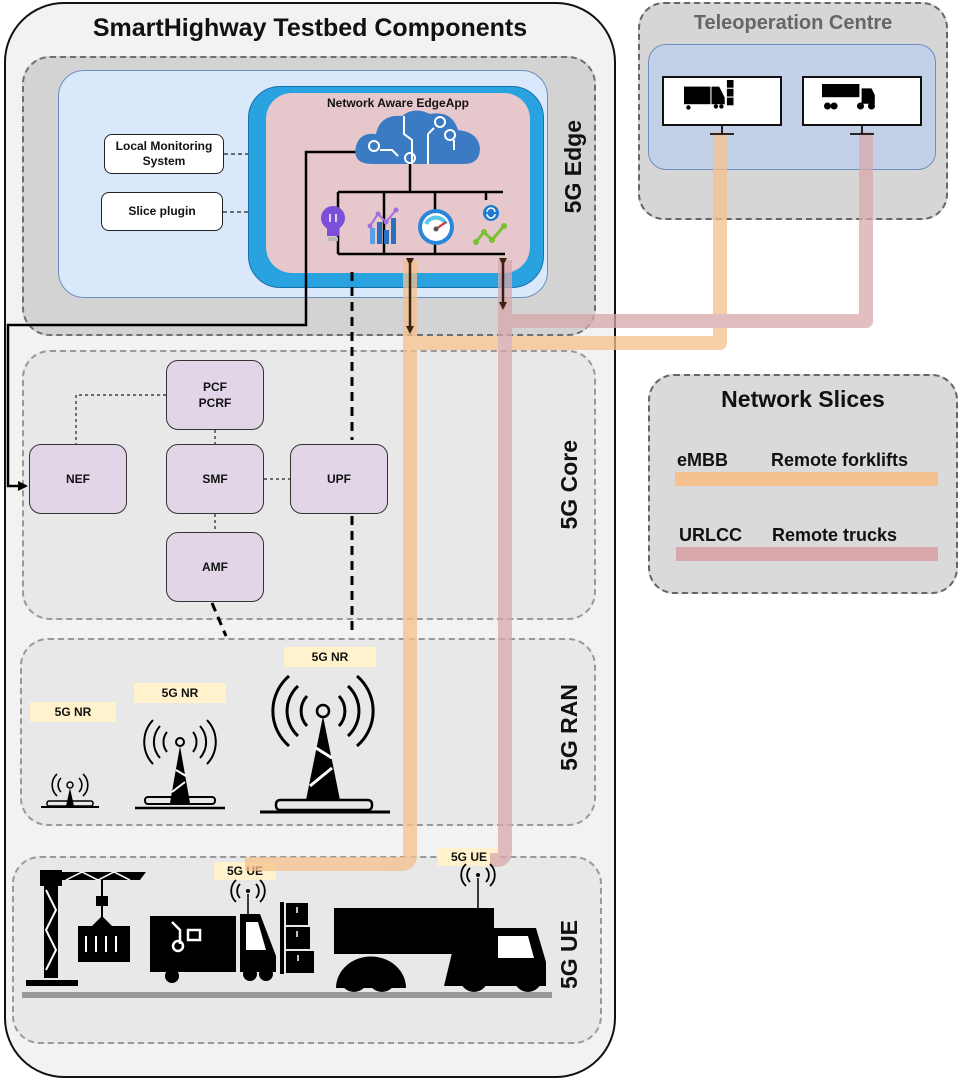 The height and width of the screenshot is (1082, 960). What do you see at coordinates (86, 928) in the screenshot?
I see `crane-icon` at bounding box center [86, 928].